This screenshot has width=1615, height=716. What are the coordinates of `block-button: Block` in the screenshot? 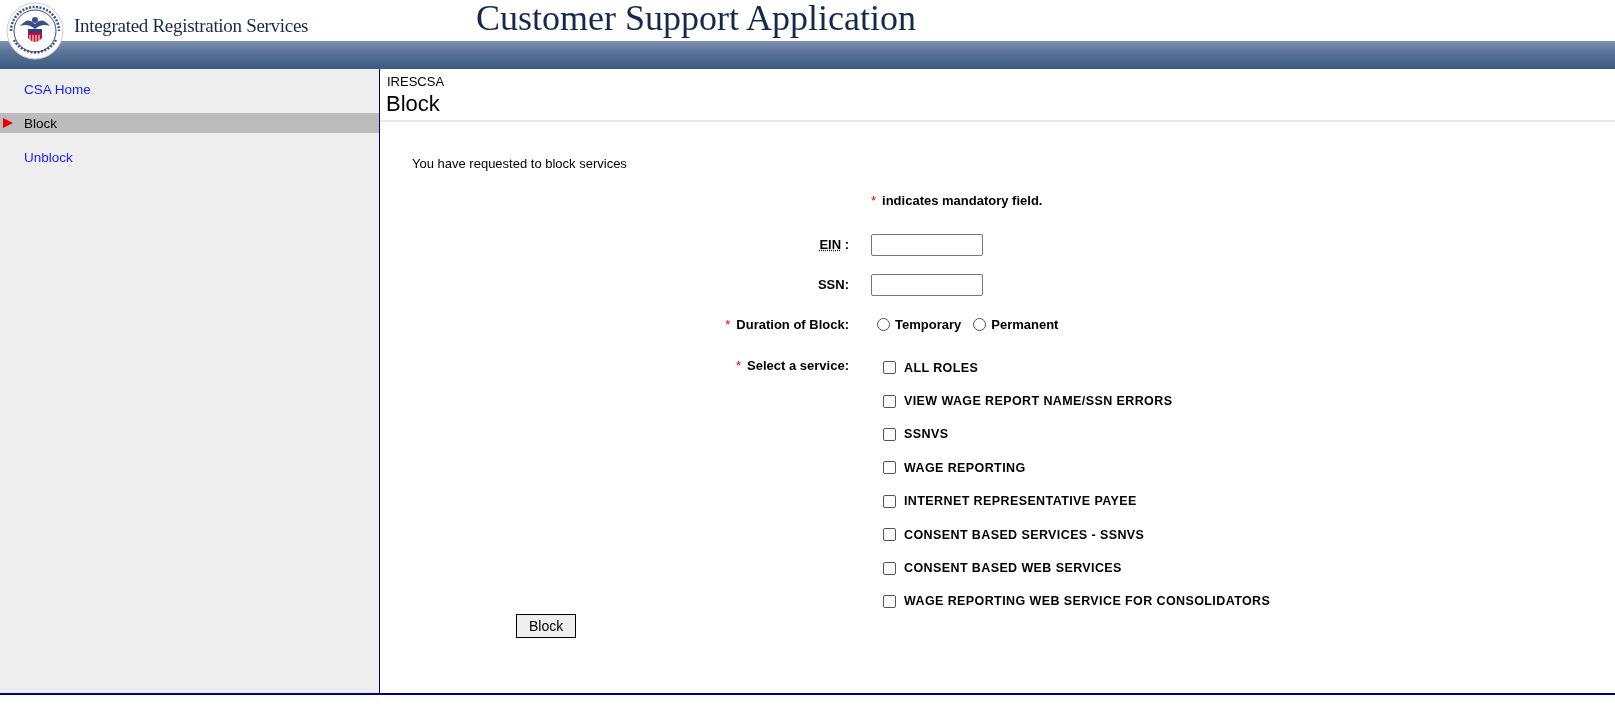 It's located at (546, 626).